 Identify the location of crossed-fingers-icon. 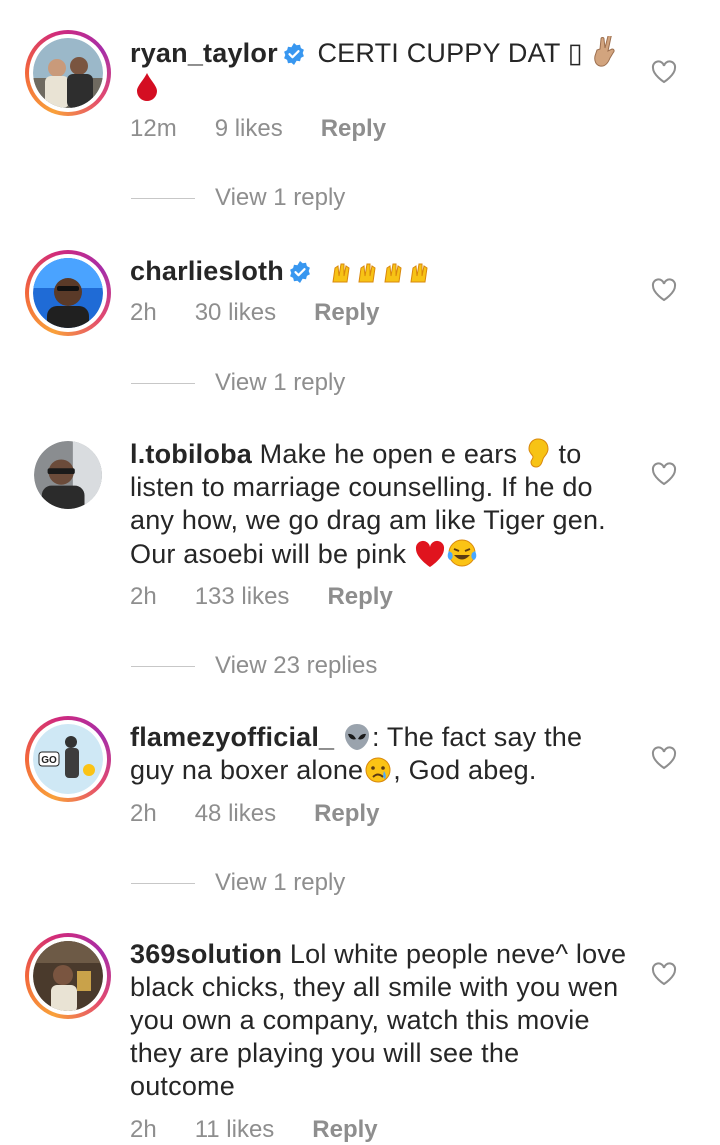
(604, 51).